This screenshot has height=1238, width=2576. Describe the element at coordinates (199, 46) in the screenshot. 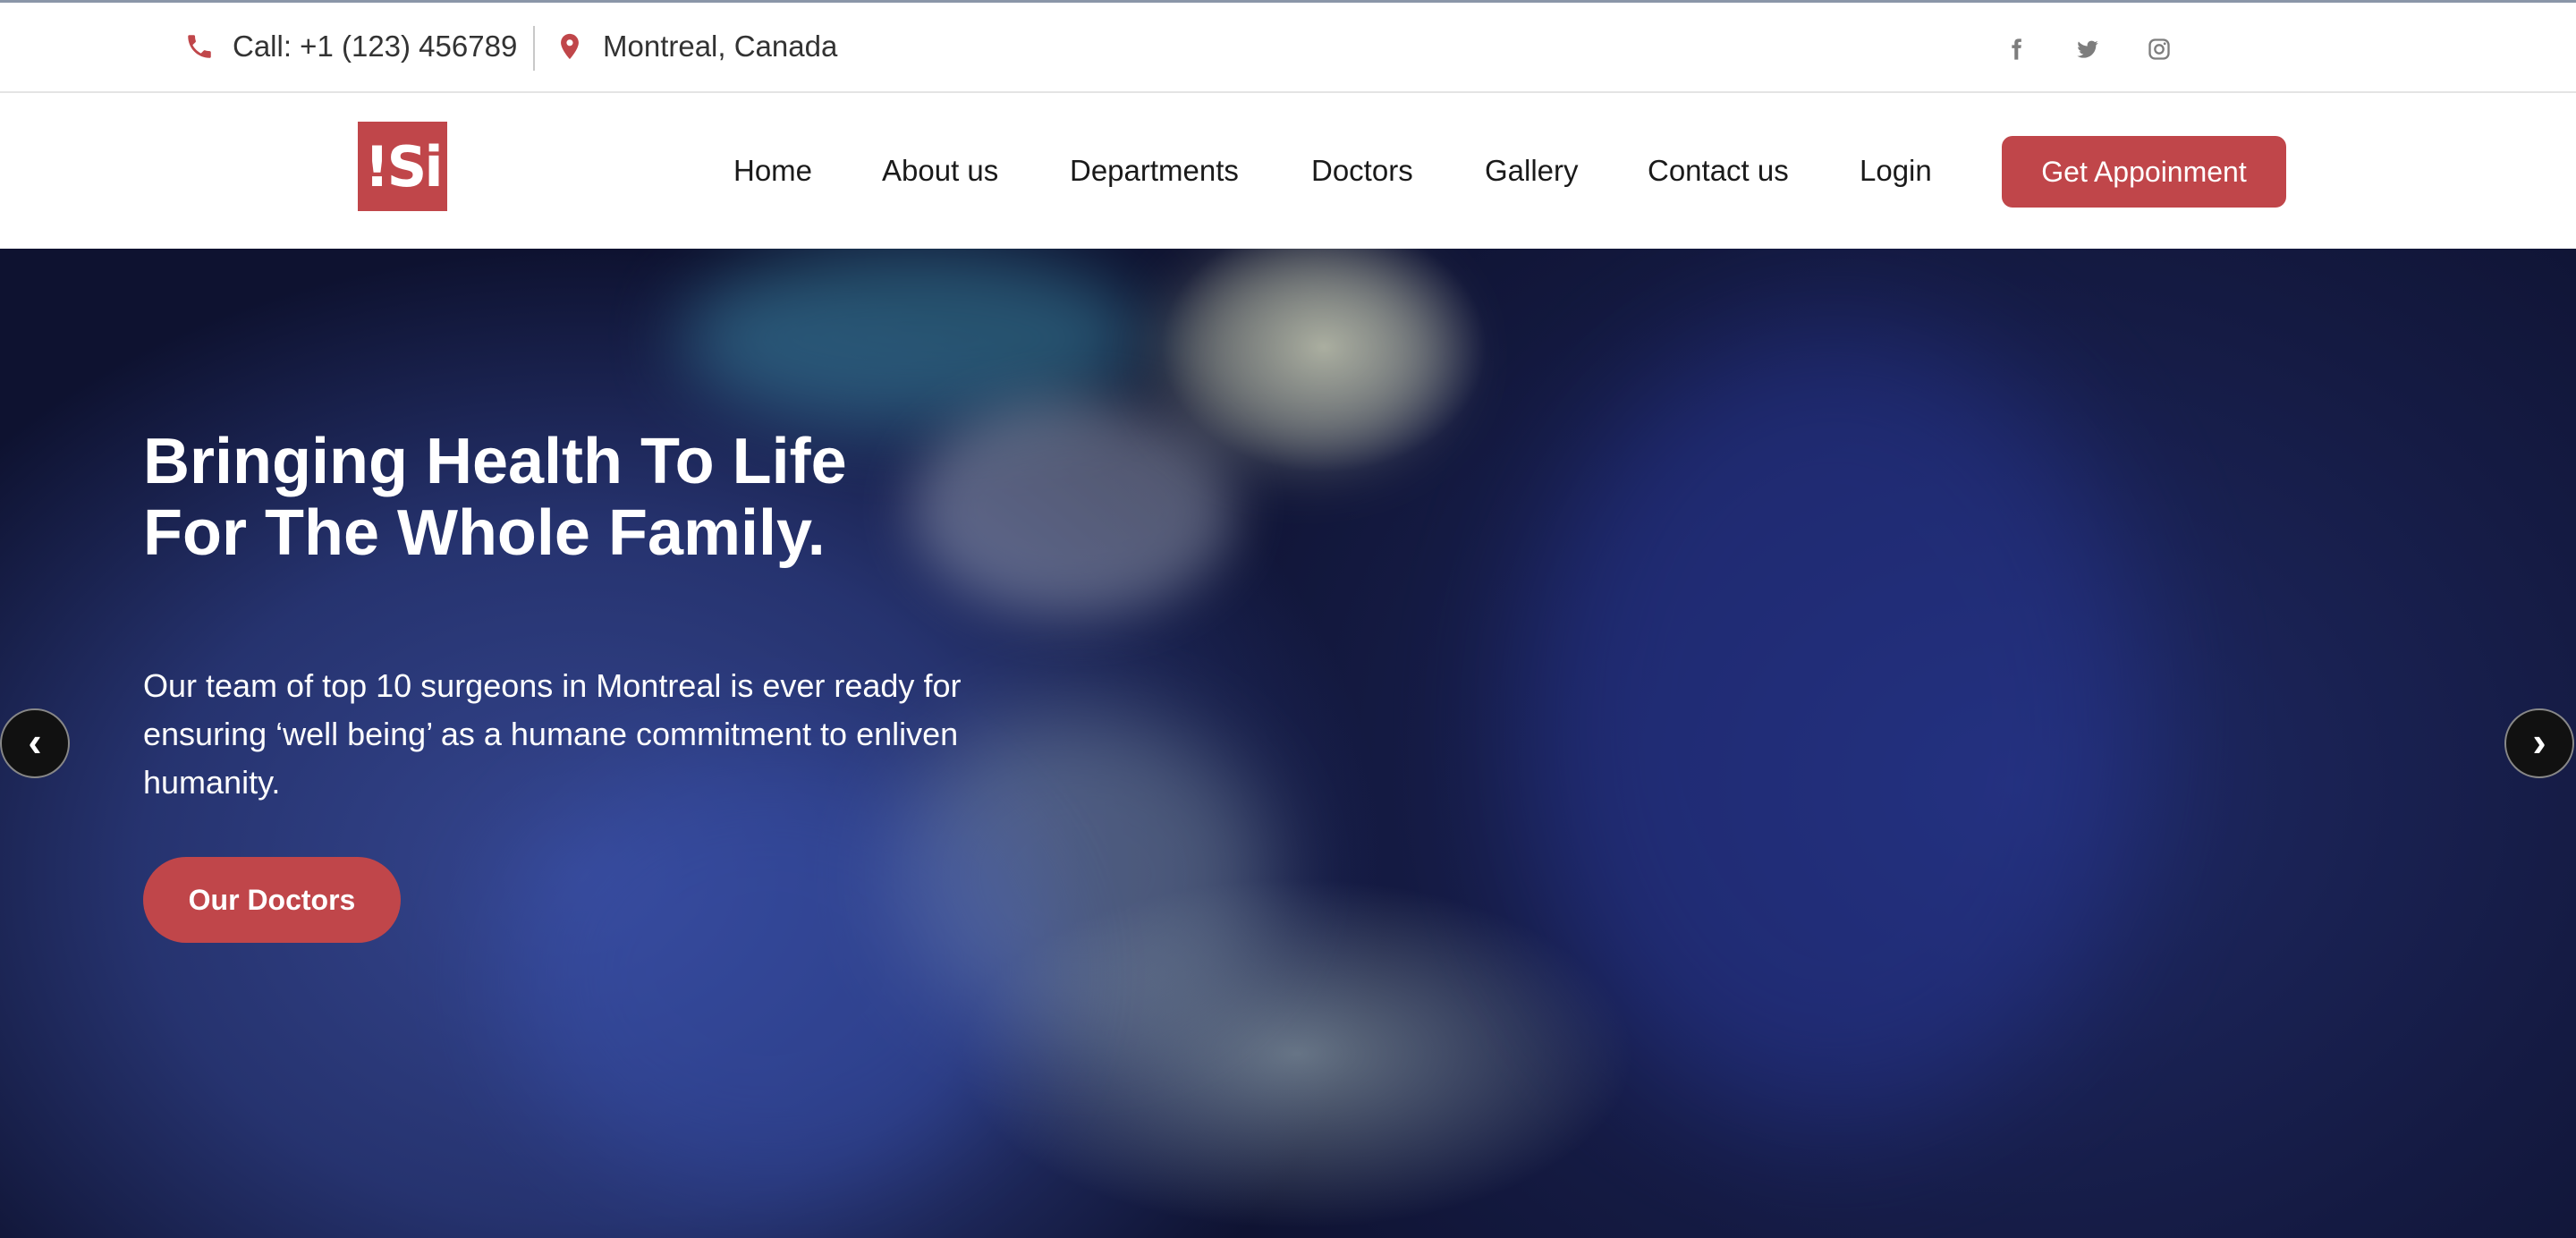

I see `phone-icon` at that location.